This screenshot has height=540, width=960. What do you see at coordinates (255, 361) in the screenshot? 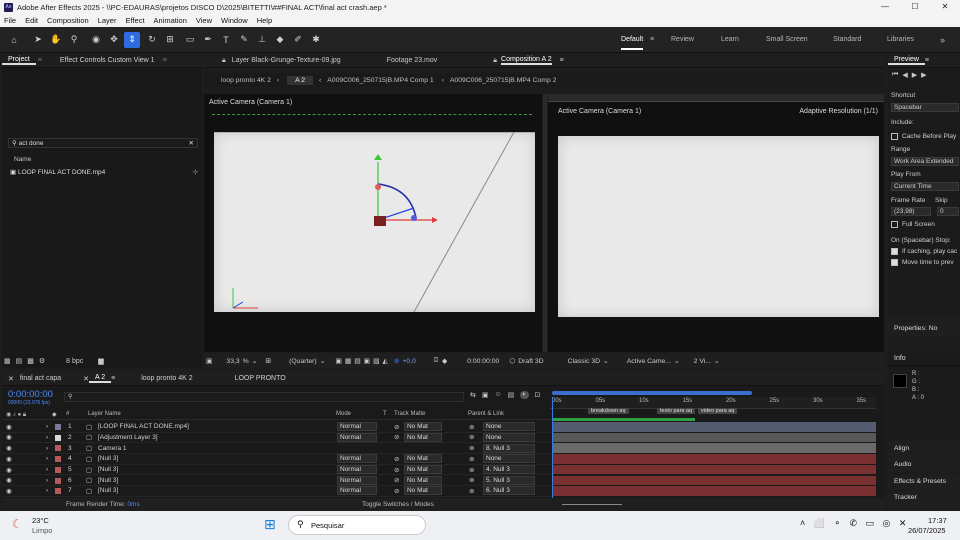
I see `zoom-dropdown-icon: ⌄` at bounding box center [255, 361].